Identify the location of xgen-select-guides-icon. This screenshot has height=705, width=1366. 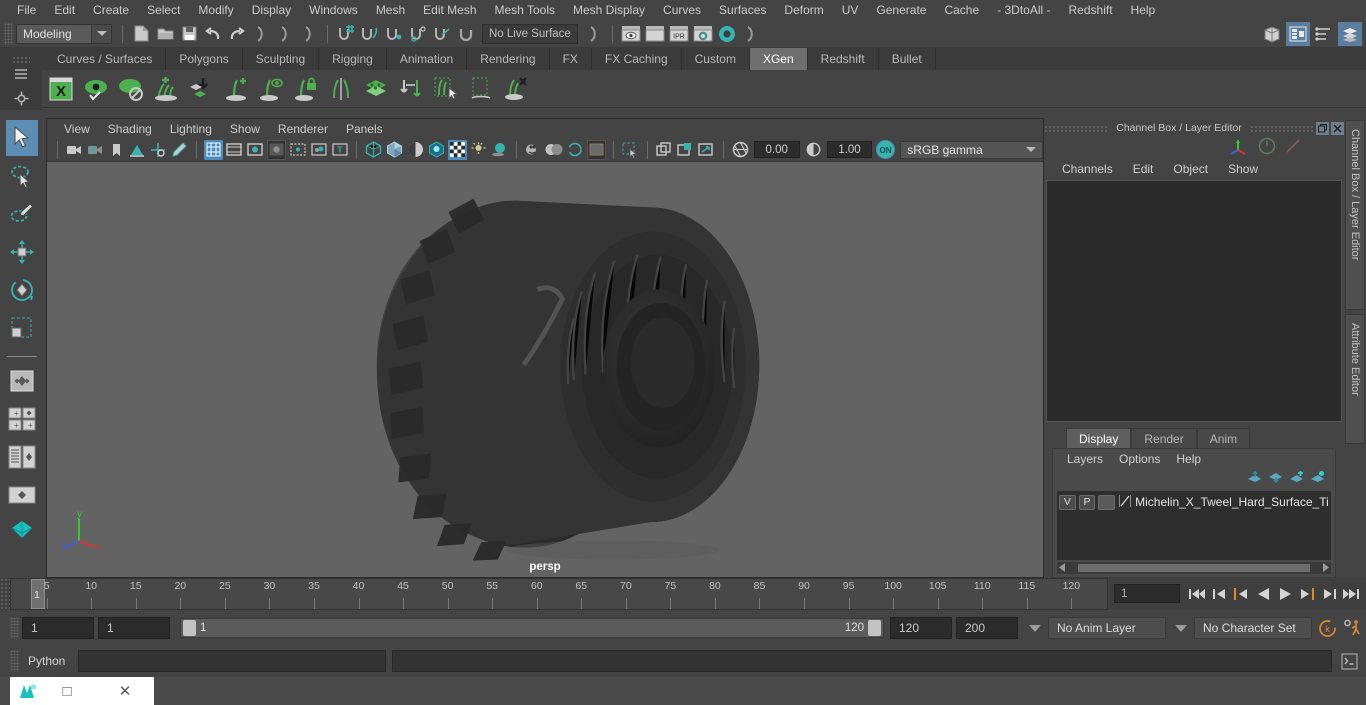
(446, 89).